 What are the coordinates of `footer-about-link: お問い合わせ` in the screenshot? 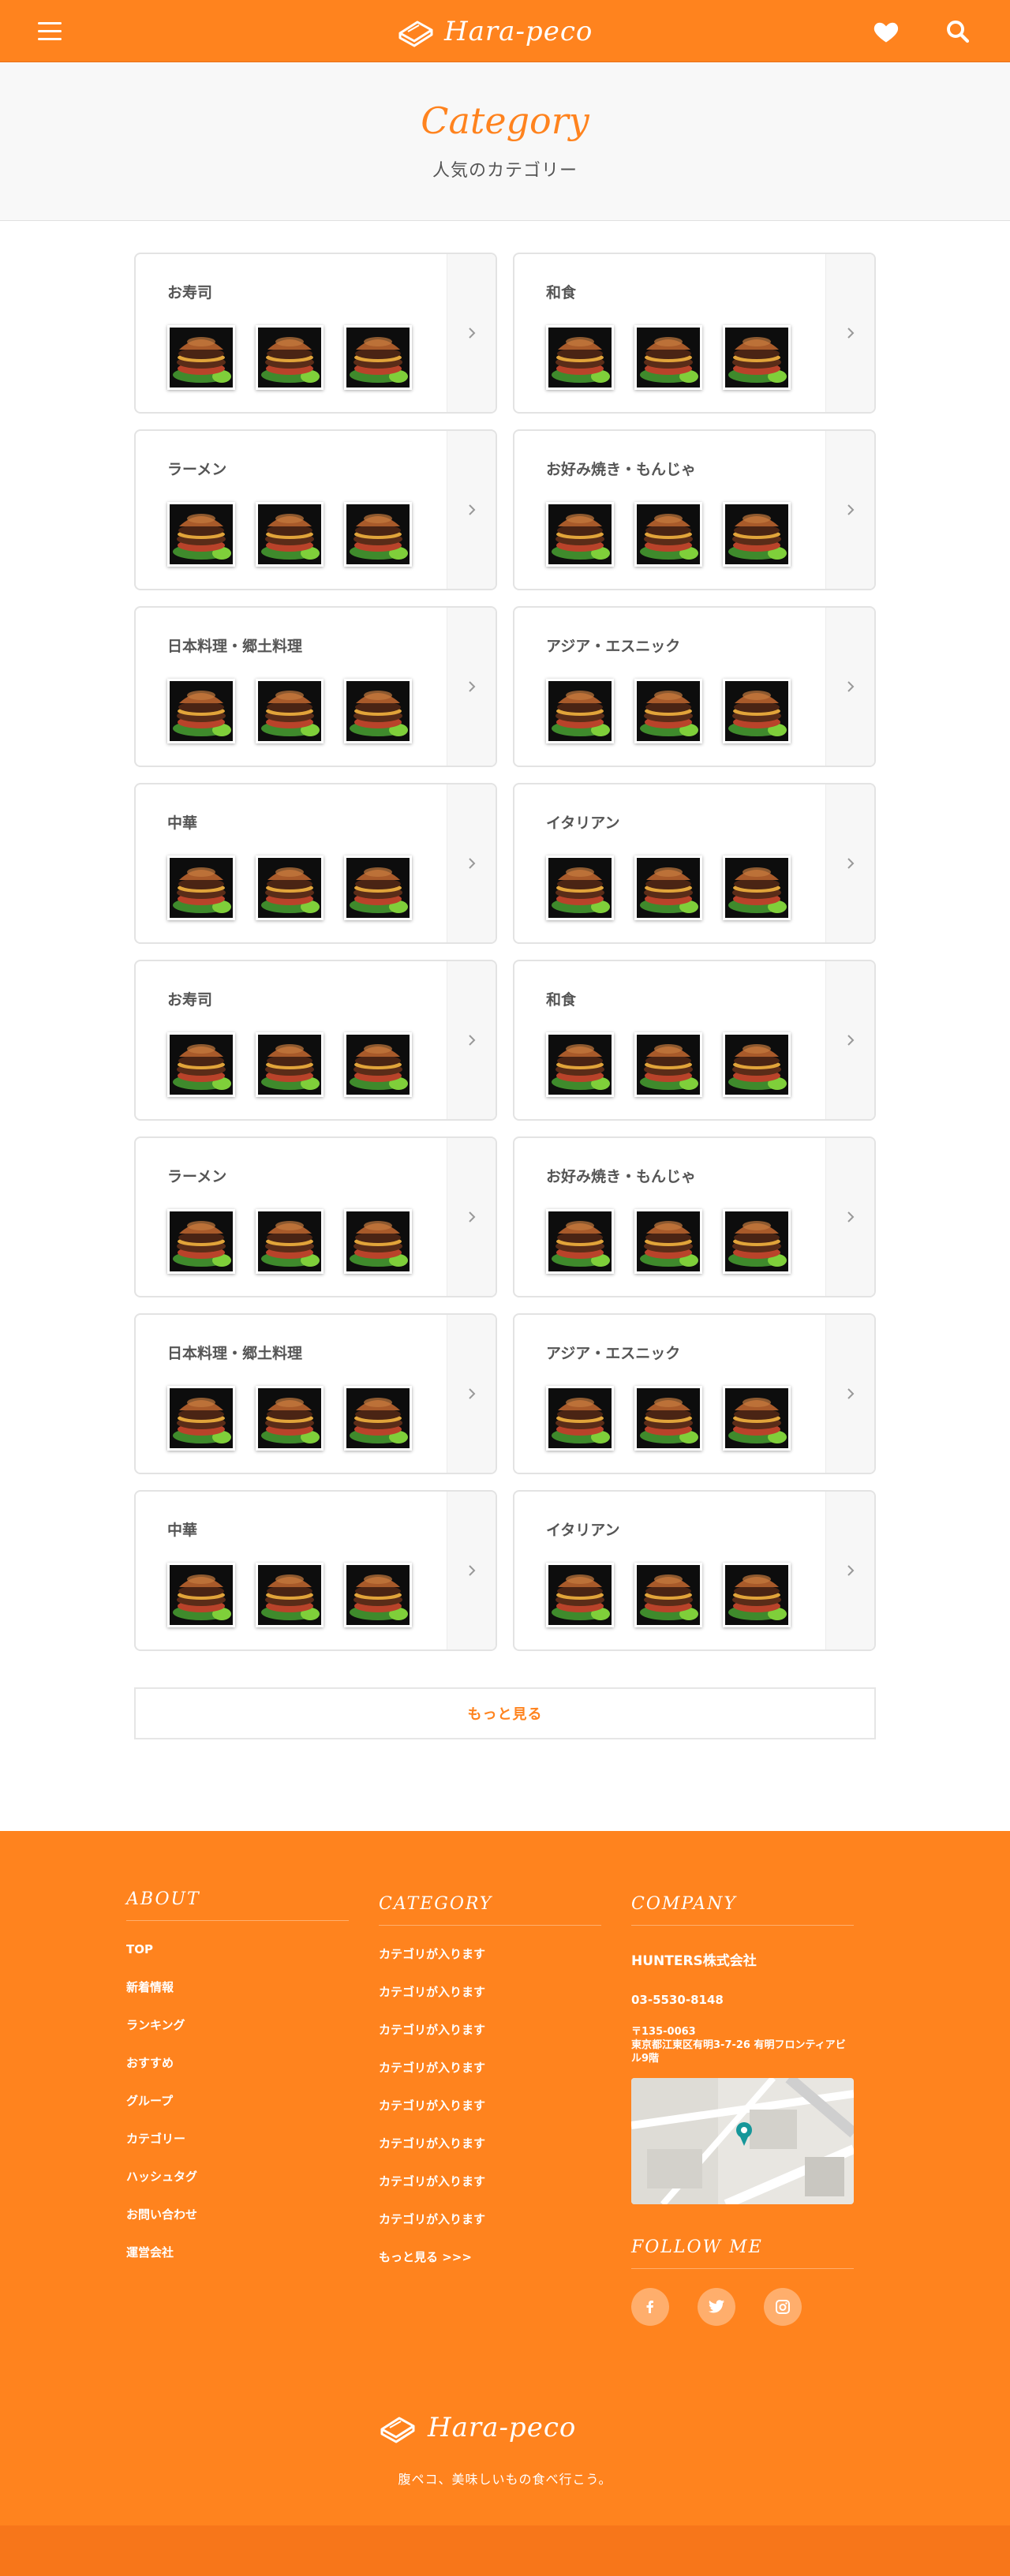 It's located at (237, 2226).